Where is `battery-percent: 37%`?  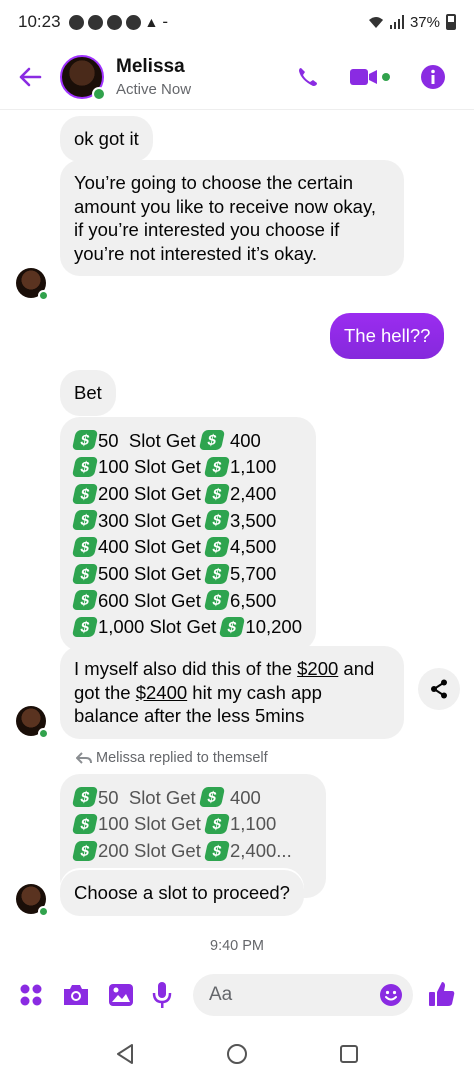
battery-percent: 37% is located at coordinates (424, 22).